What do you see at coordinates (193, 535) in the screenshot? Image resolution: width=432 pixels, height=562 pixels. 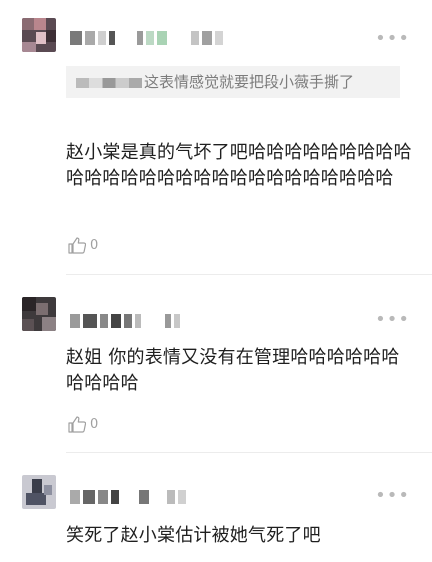 I see `comment-text: 笑死了赵小棠估计被她气死了吧` at bounding box center [193, 535].